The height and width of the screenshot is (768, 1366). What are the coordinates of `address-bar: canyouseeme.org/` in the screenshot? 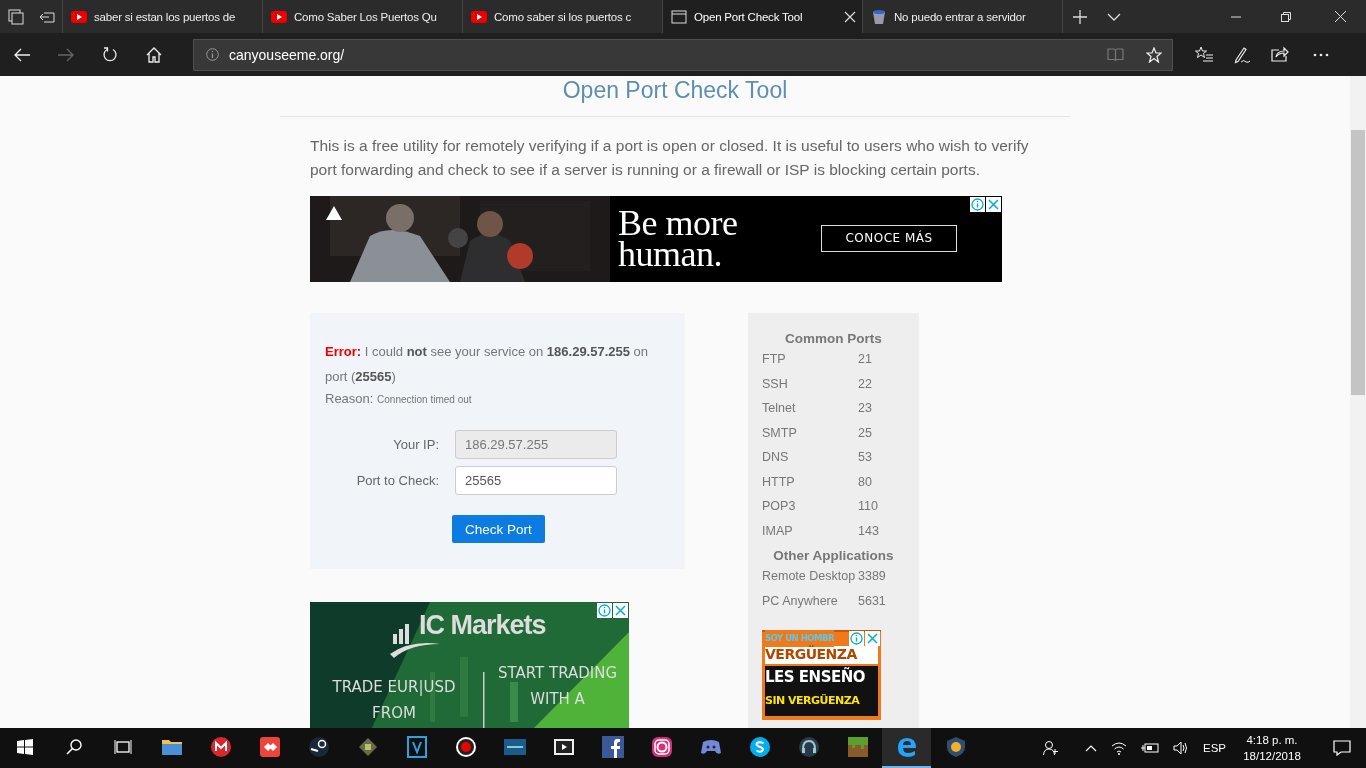 It's located at (683, 54).